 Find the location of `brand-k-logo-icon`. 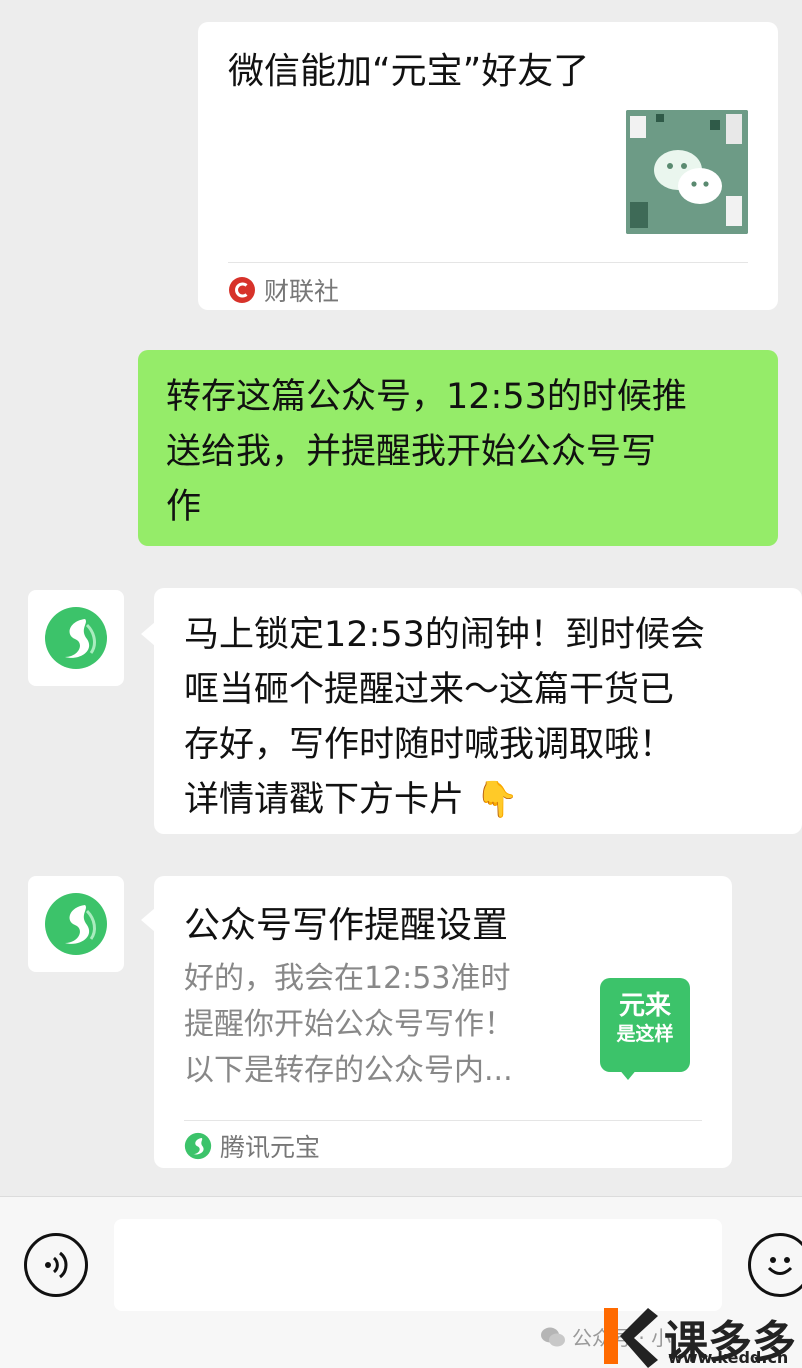

brand-k-logo-icon is located at coordinates (631, 1338).